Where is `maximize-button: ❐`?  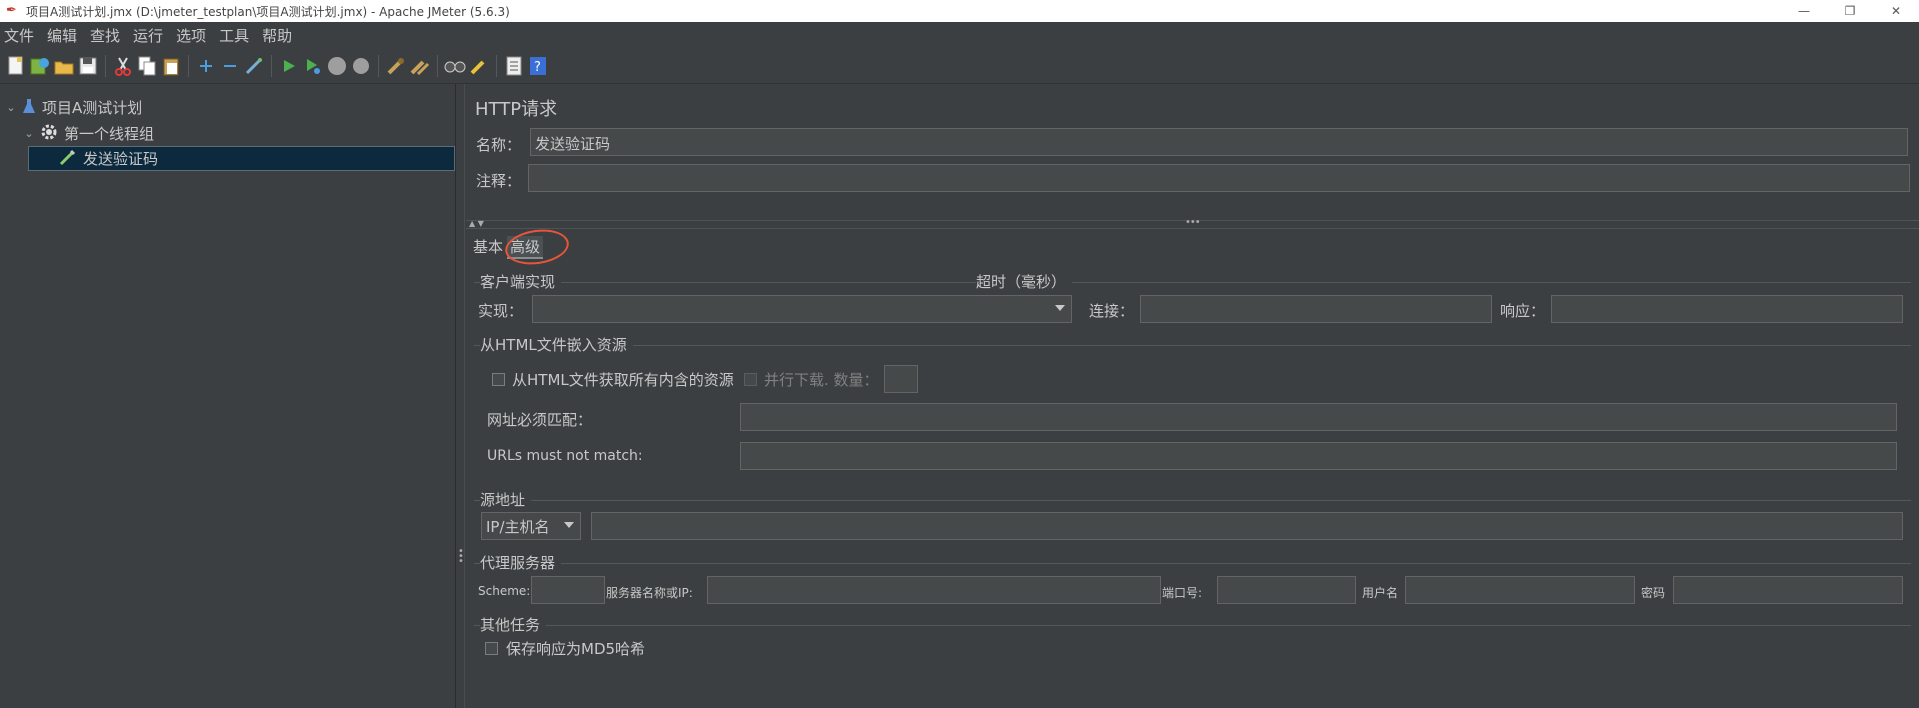 maximize-button: ❐ is located at coordinates (1850, 11).